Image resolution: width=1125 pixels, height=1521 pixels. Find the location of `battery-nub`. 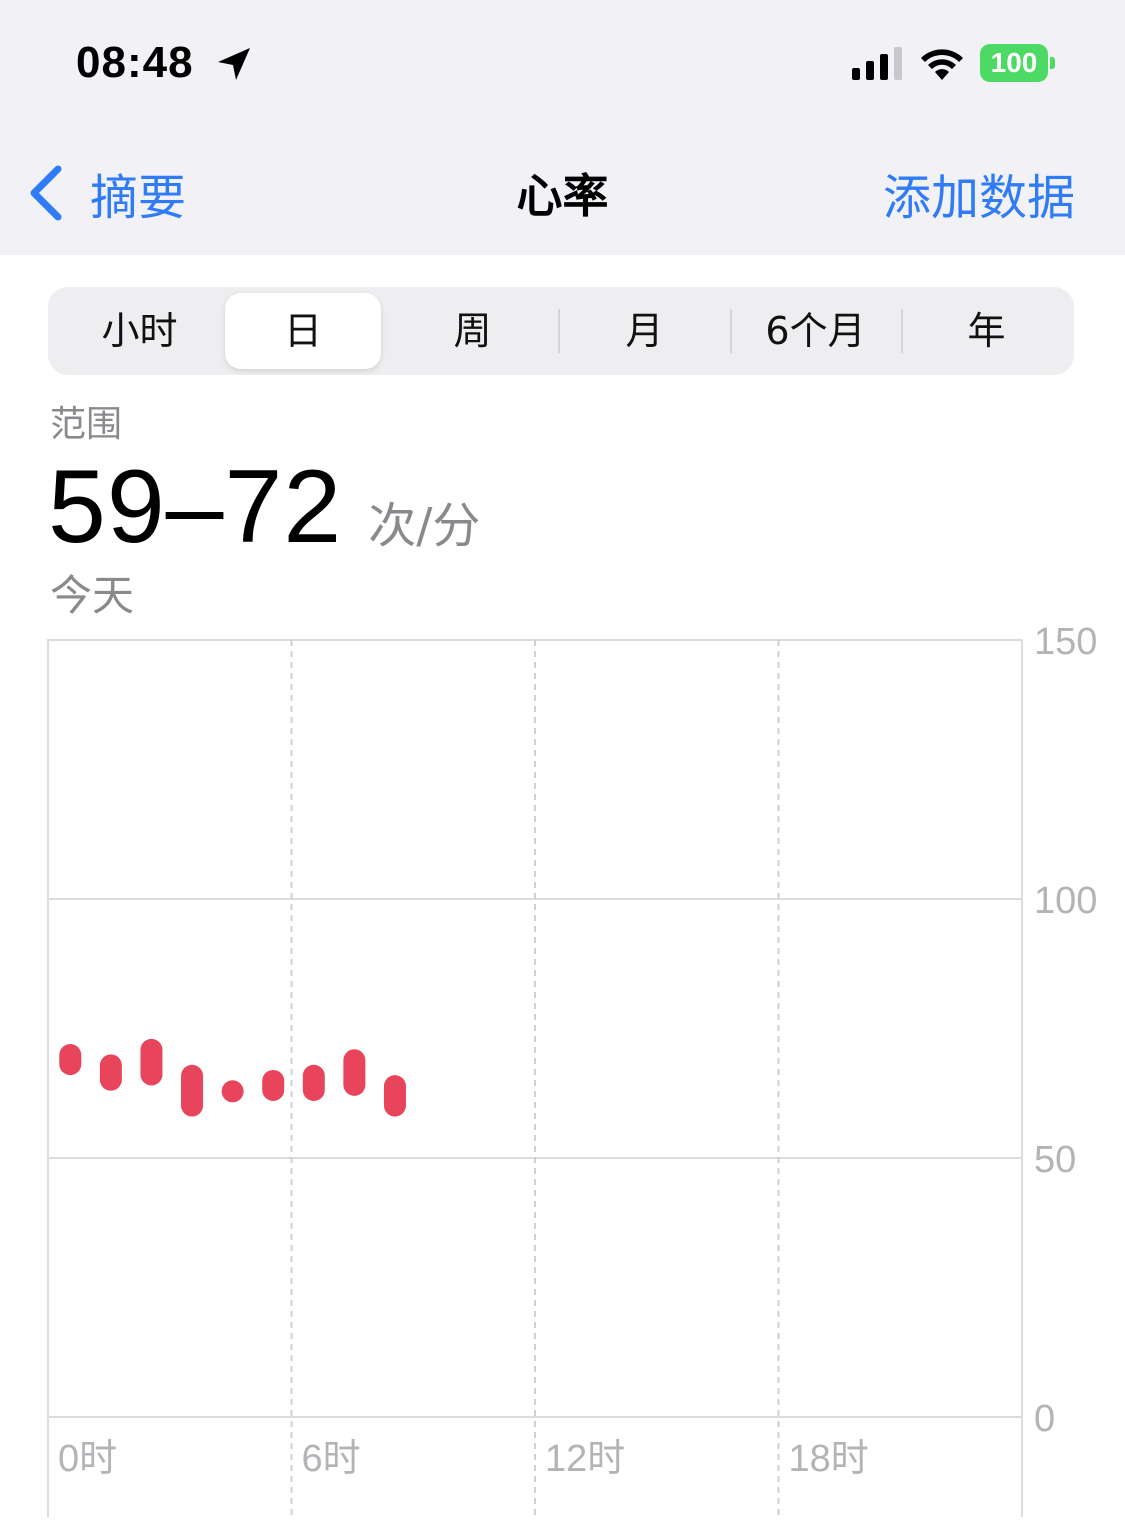

battery-nub is located at coordinates (1052, 63).